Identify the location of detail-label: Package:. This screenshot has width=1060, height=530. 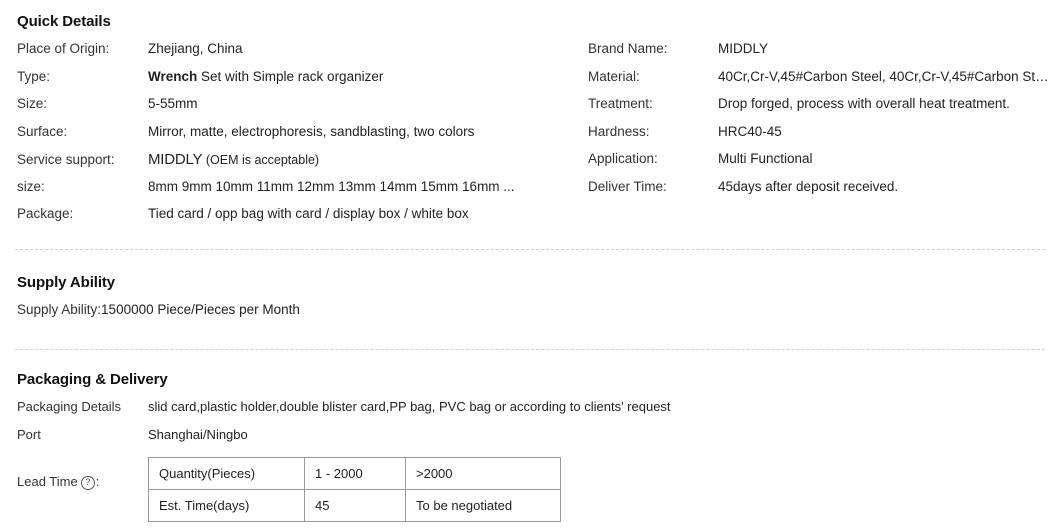
(45, 213).